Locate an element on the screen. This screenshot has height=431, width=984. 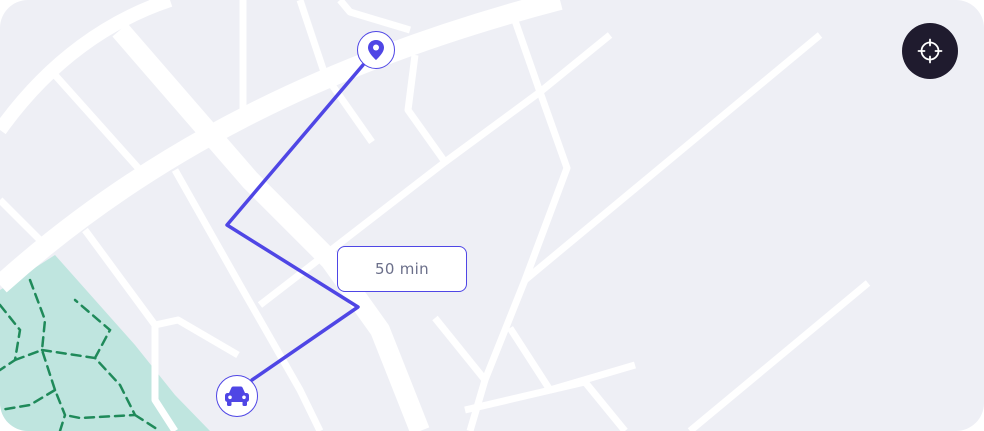
destination-marker is located at coordinates (376, 50).